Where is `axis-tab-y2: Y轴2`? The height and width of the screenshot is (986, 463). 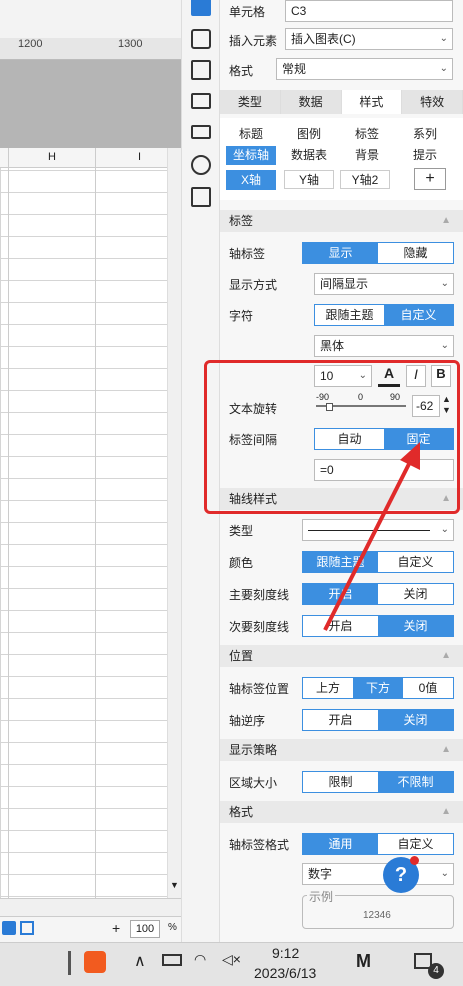
axis-tab-y2: Y轴2 is located at coordinates (365, 179).